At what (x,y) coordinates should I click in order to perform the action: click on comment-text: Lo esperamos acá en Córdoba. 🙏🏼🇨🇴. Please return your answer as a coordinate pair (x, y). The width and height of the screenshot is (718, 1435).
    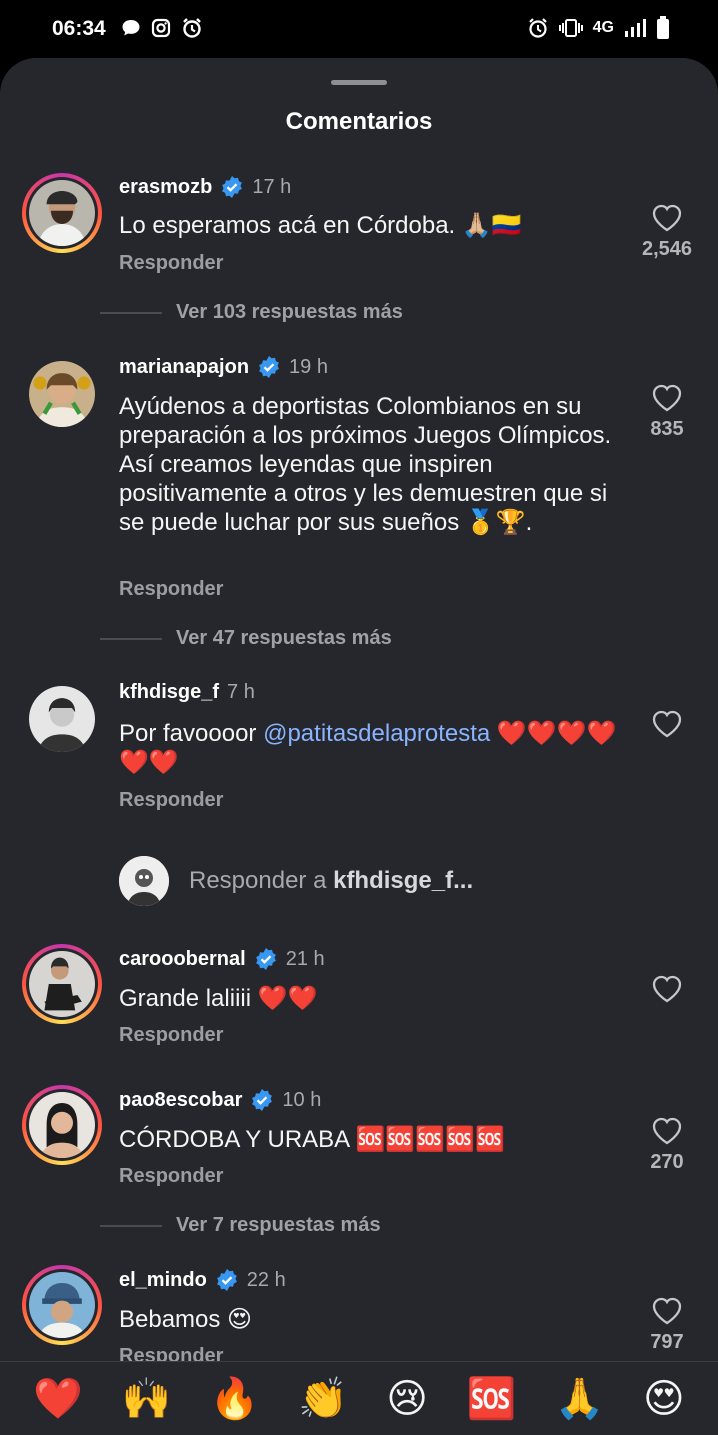
    Looking at the image, I should click on (320, 225).